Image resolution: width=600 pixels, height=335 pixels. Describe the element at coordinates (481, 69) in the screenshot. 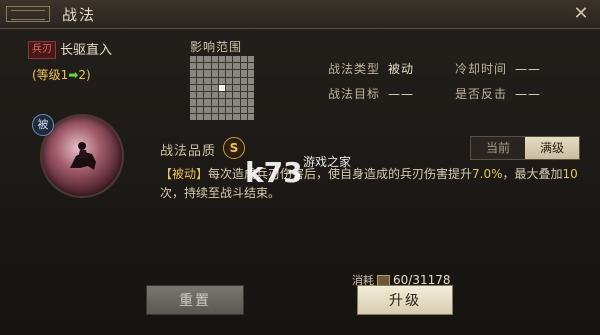

I see `info-cooldown-label: 冷却时间` at that location.